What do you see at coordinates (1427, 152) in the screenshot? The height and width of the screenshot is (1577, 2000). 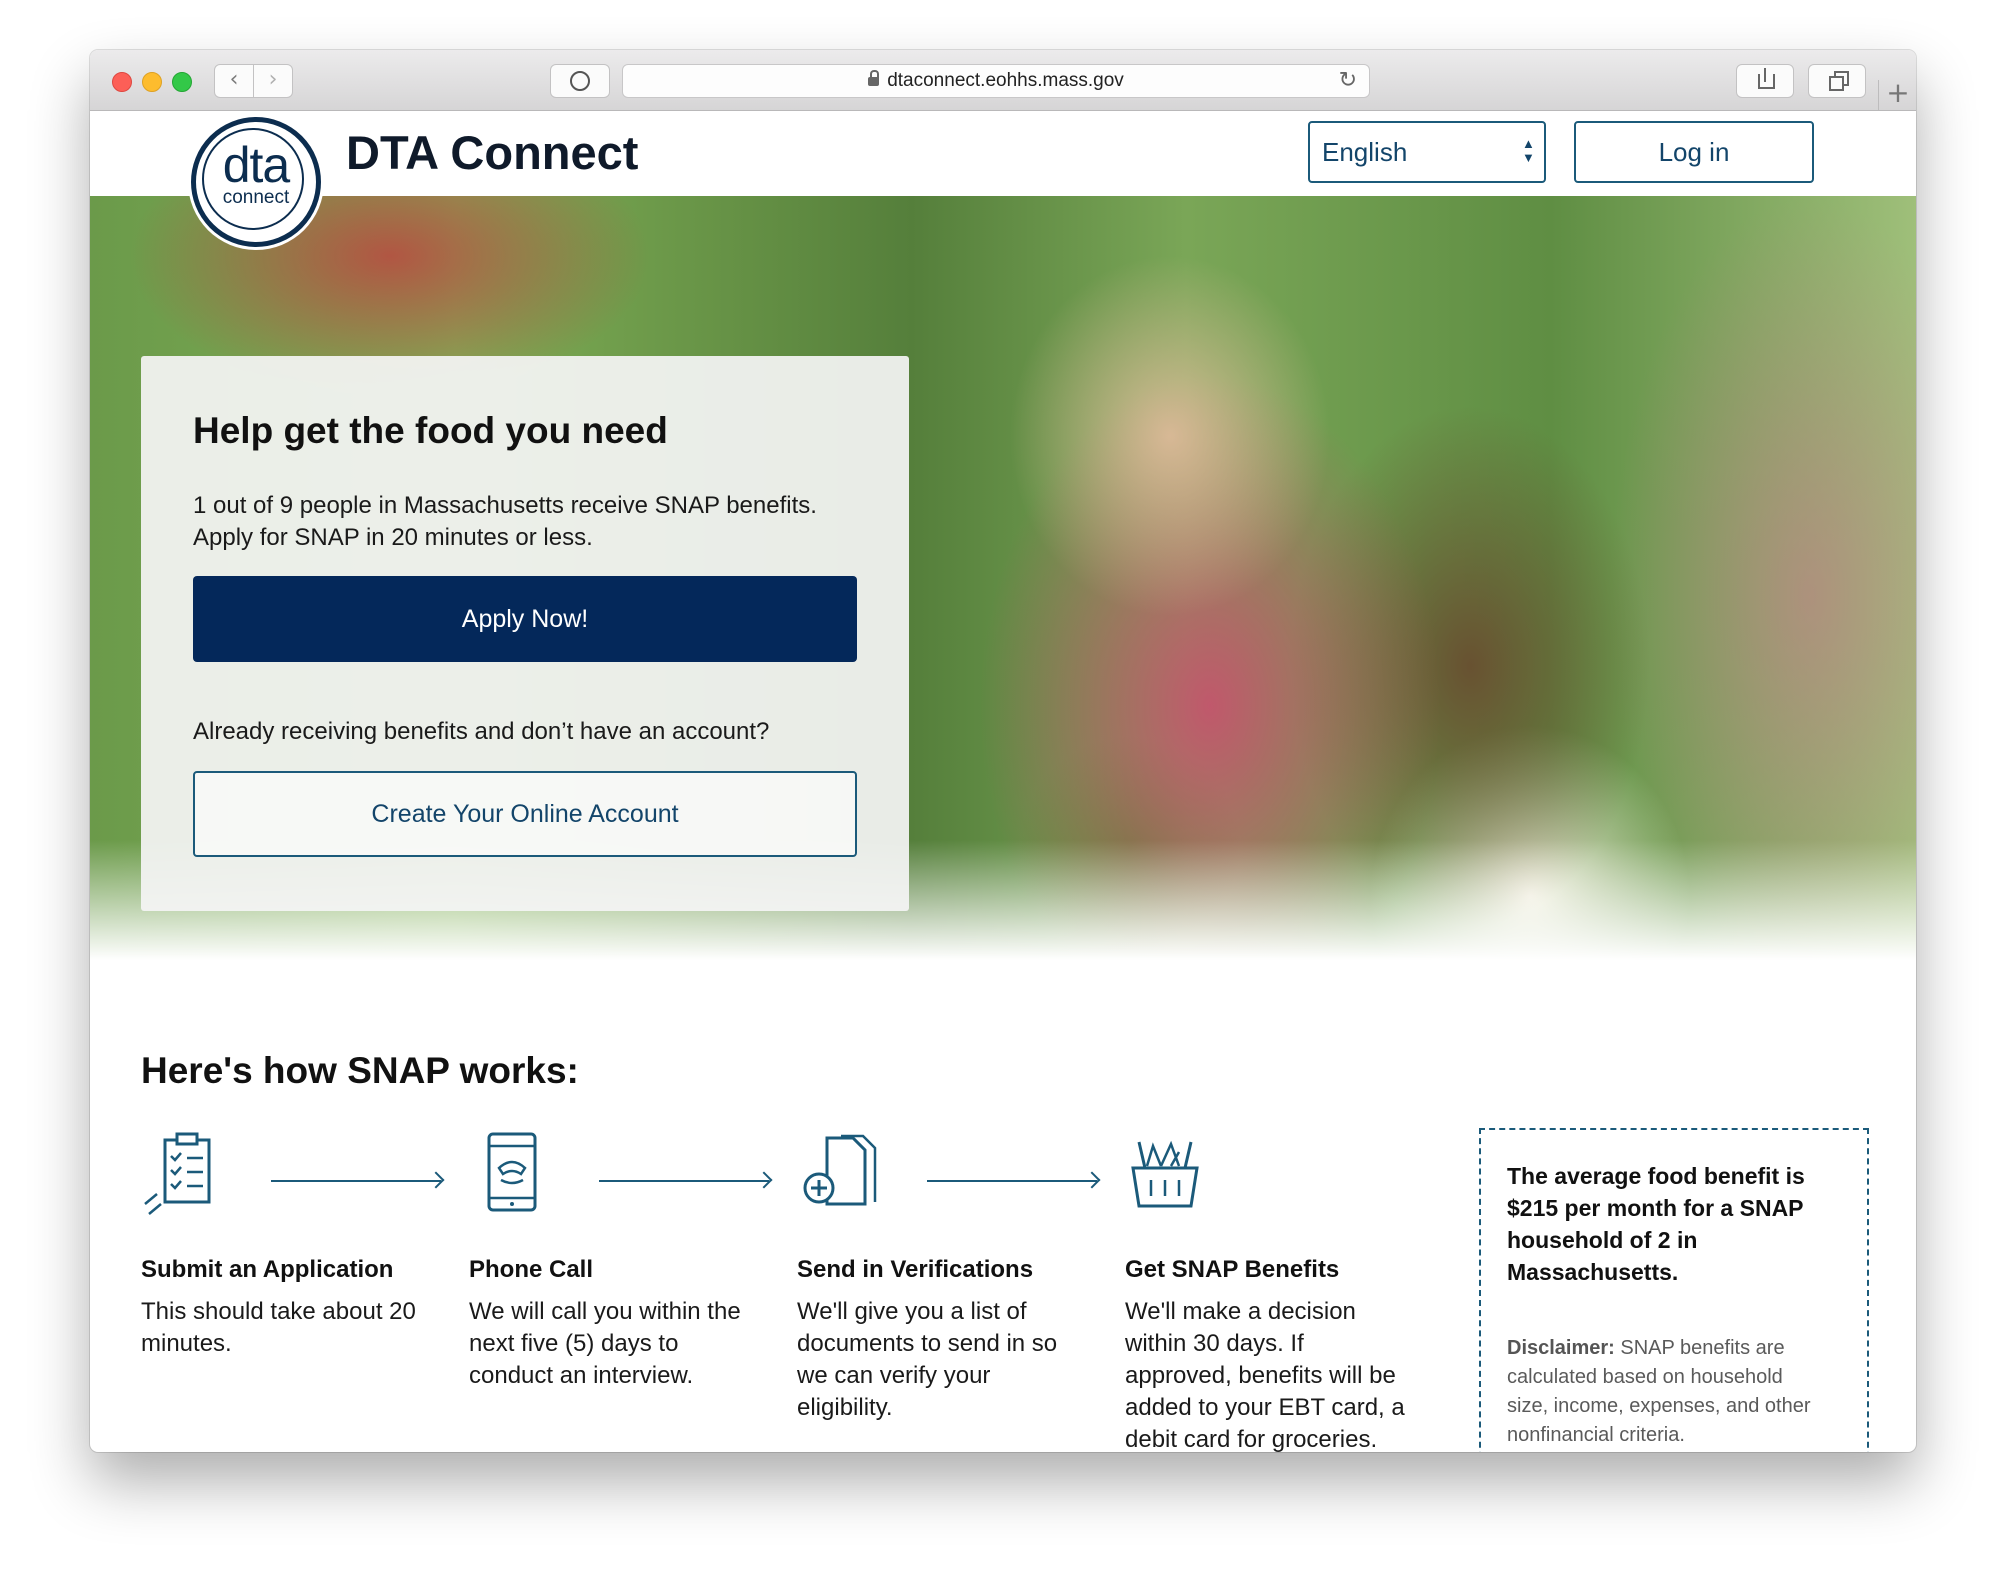 I see `language-select: English ▲ ▼` at bounding box center [1427, 152].